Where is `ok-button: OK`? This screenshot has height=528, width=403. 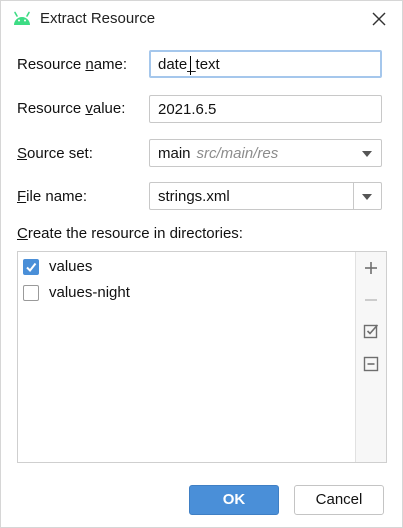
ok-button: OK is located at coordinates (234, 500).